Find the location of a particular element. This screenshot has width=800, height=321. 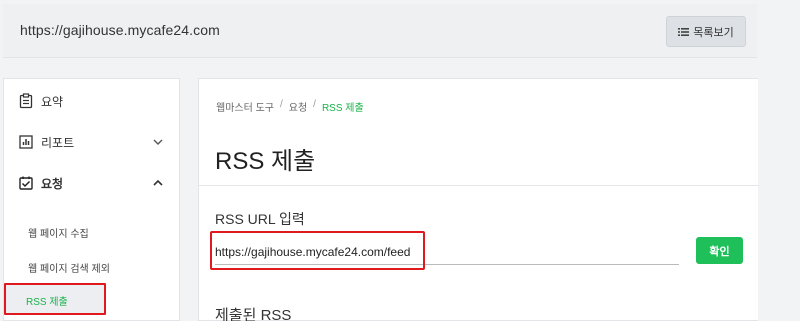

sidebar-item-summary: 요약 is located at coordinates (40, 101).